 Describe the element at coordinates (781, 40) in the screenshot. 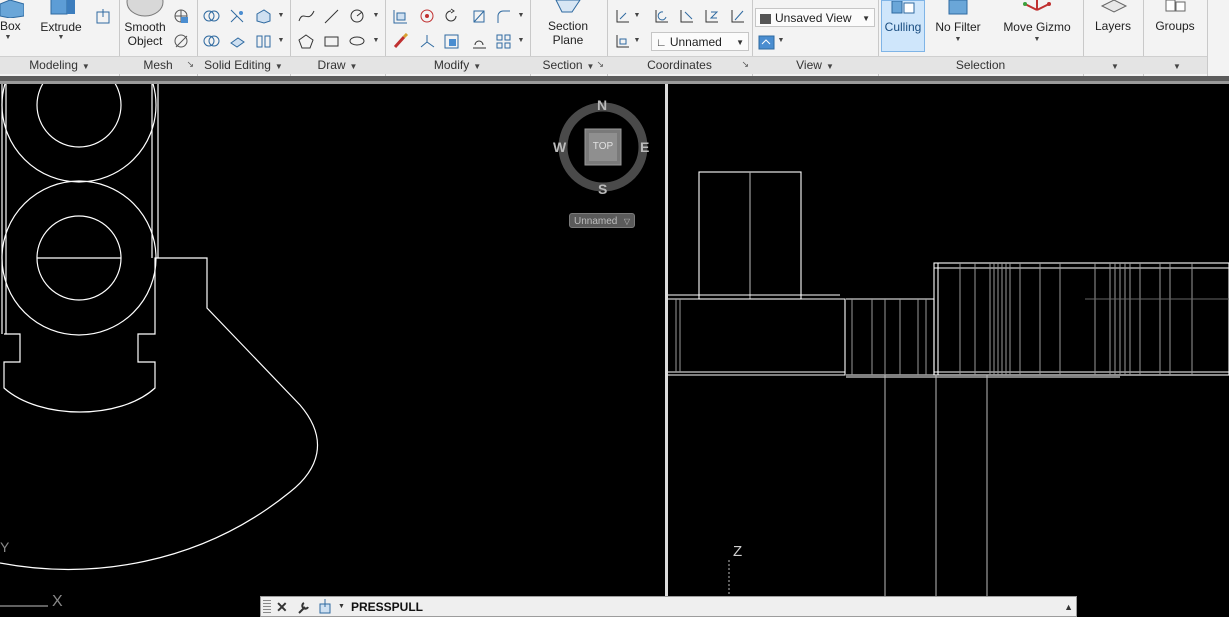

I see `visual-style-dropdown: ▼` at that location.